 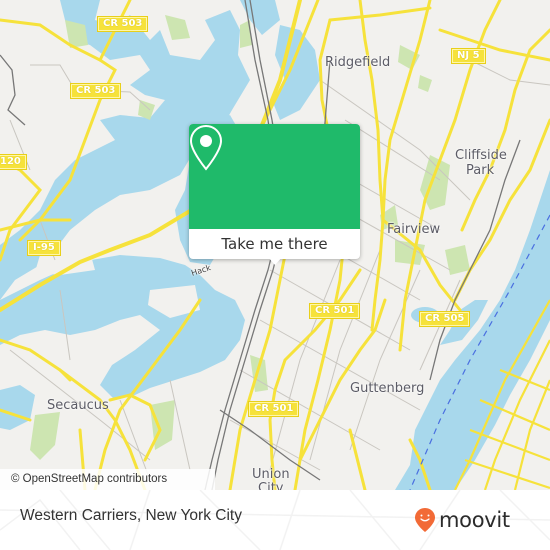 I want to click on place-label-fairview: Fairview, so click(x=414, y=229).